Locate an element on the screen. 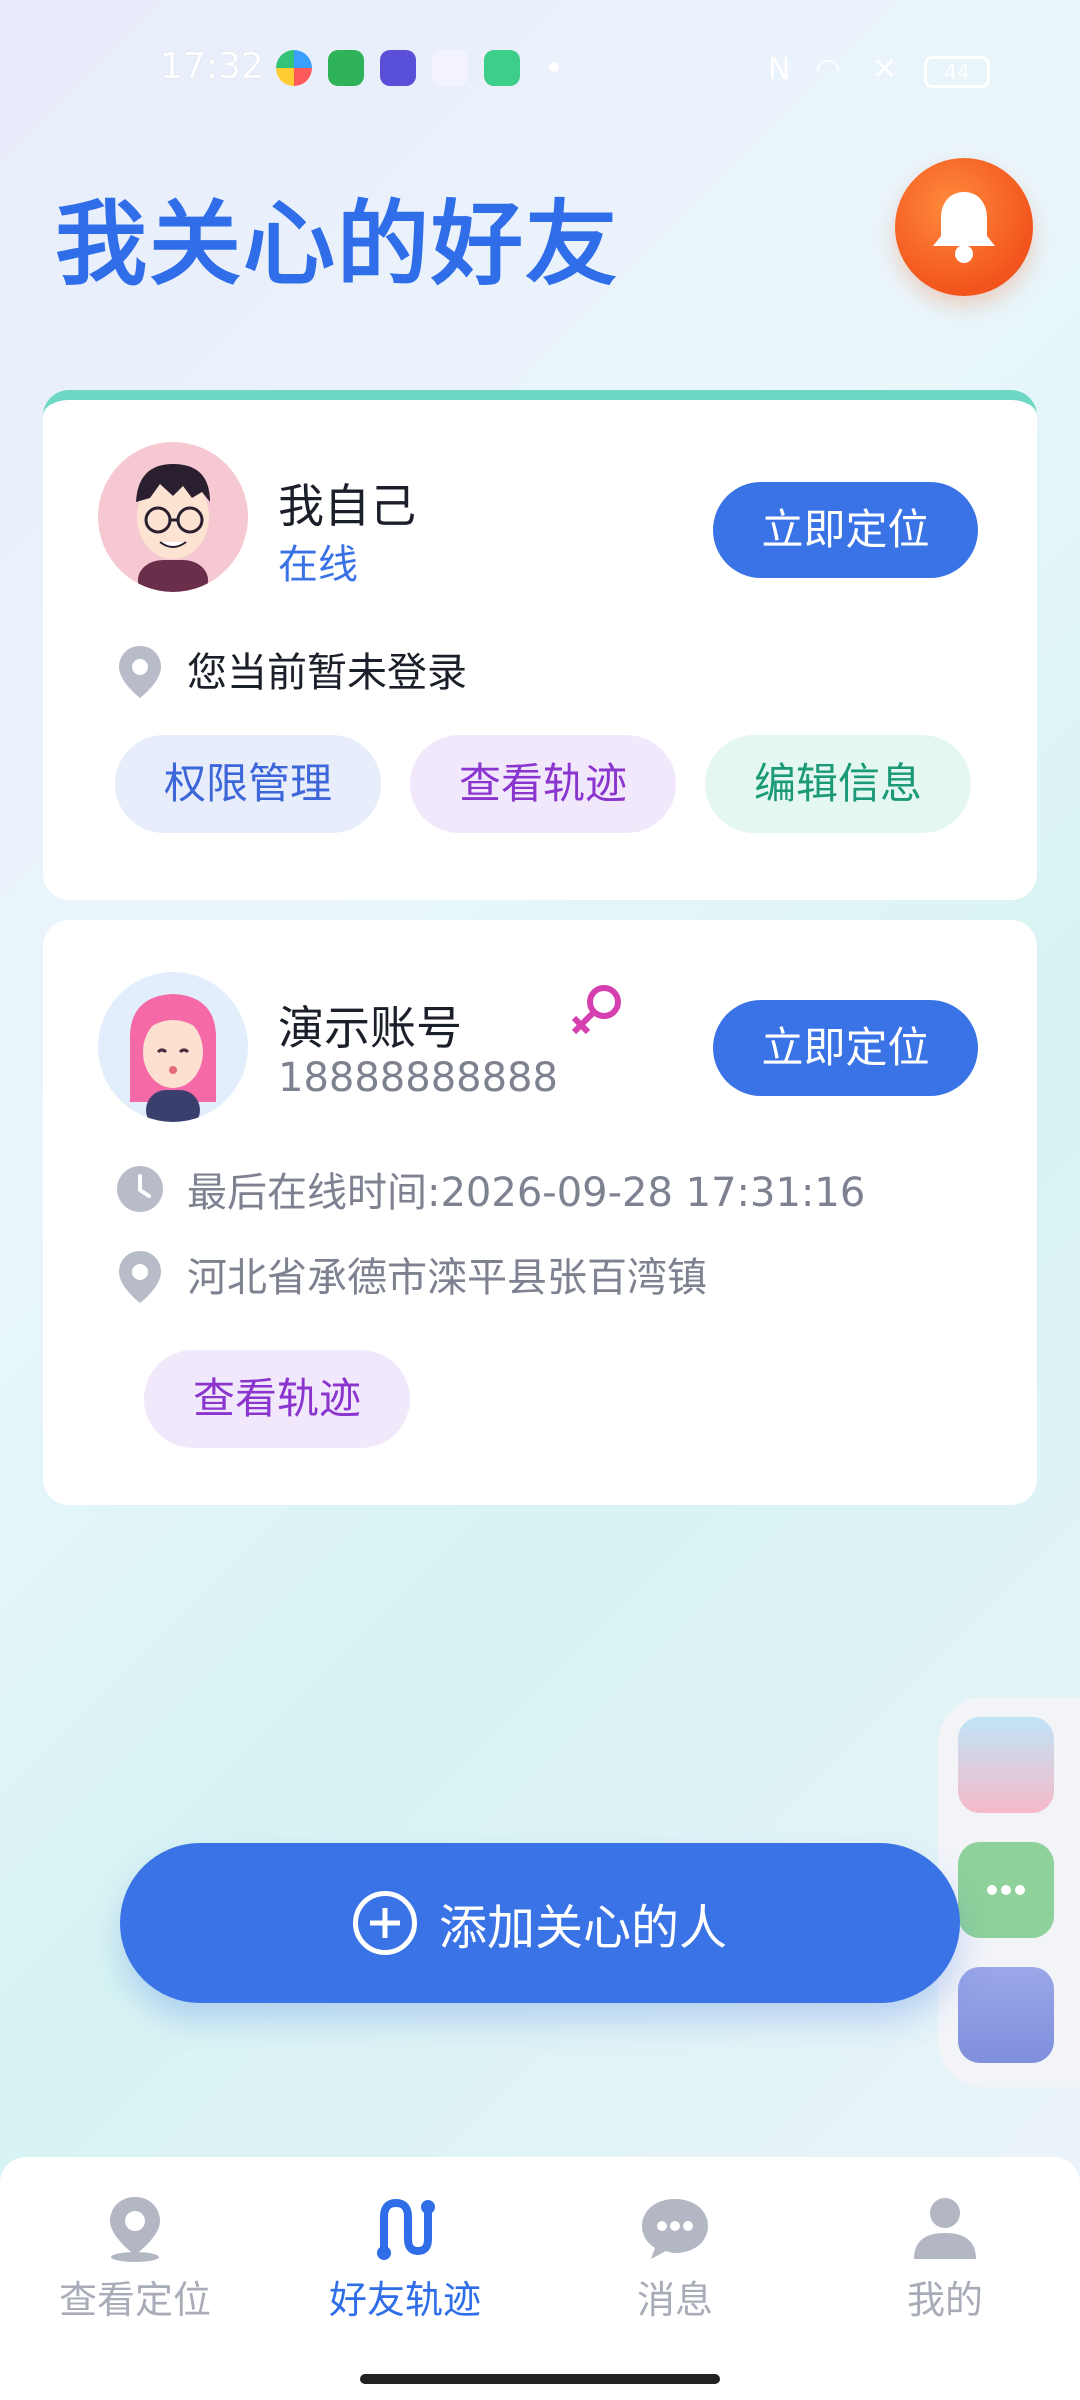 The width and height of the screenshot is (1080, 2400). plus-circle-icon is located at coordinates (384, 1923).